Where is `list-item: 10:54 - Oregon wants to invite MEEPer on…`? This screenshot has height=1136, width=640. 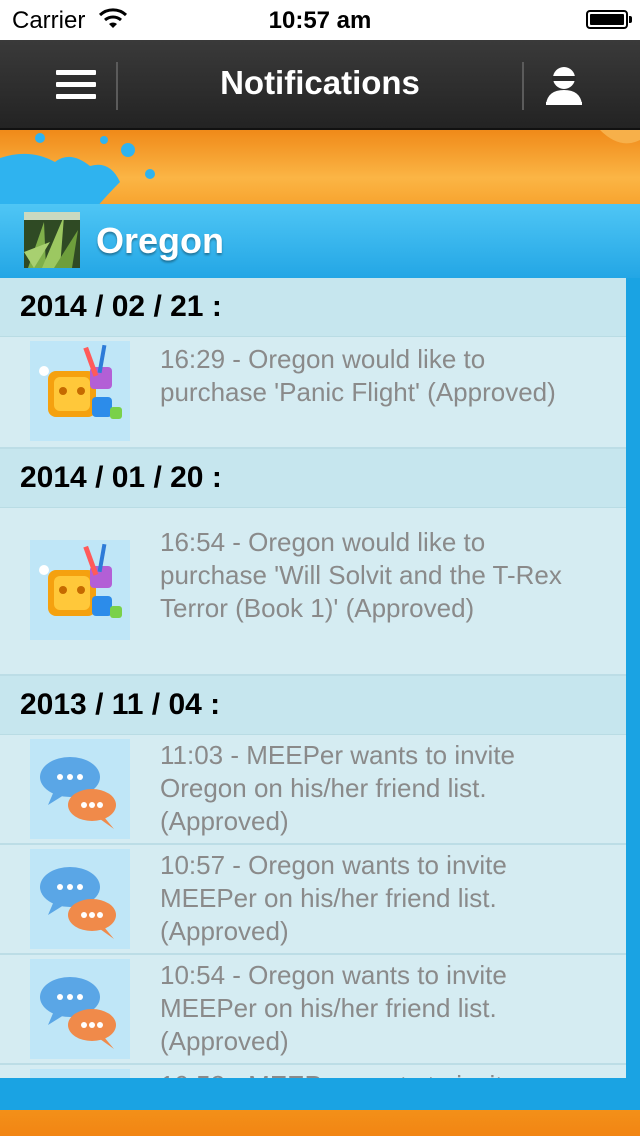 list-item: 10:54 - Oregon wants to invite MEEPer on… is located at coordinates (313, 1010).